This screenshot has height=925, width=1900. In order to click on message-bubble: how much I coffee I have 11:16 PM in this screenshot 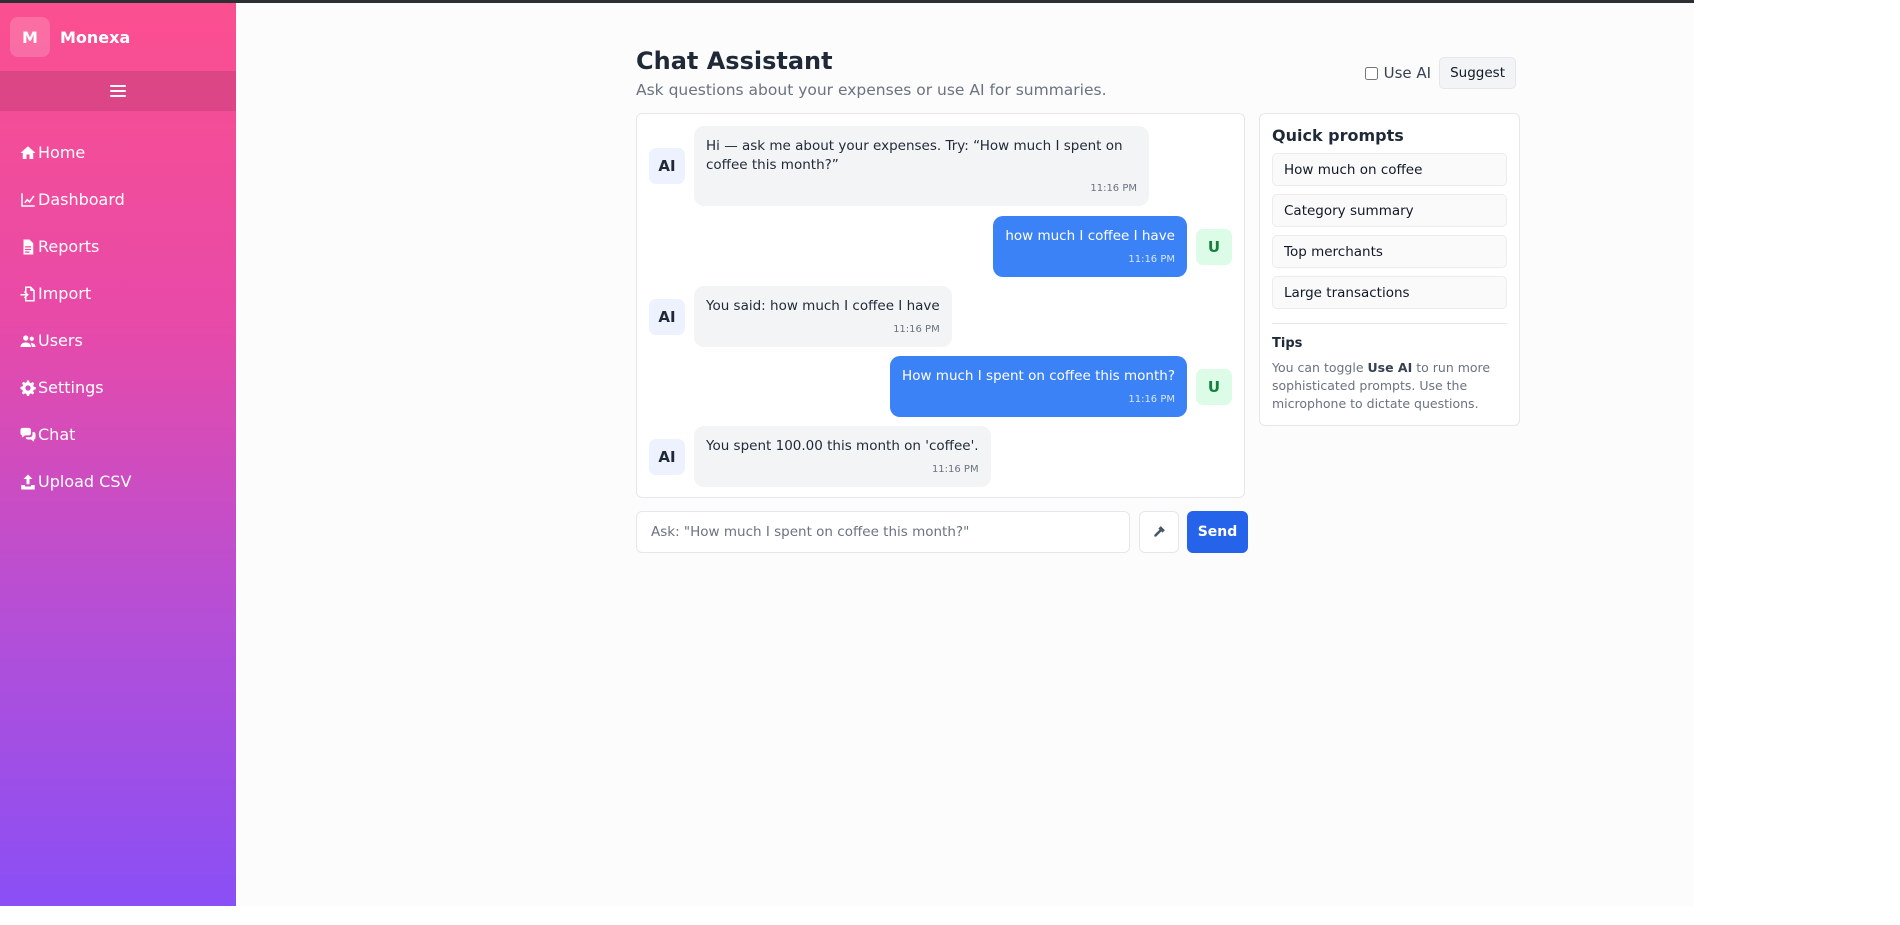, I will do `click(1090, 246)`.